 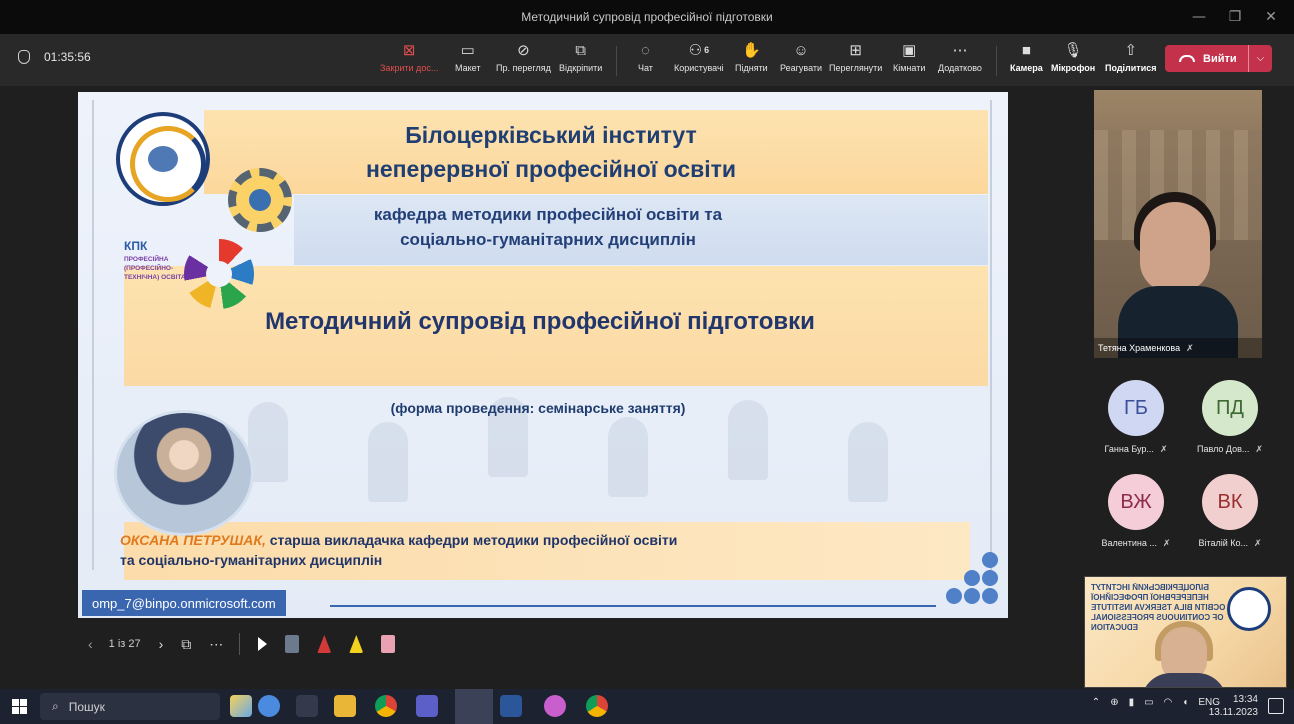 I want to click on maximize-button: ❐, so click(x=1235, y=17).